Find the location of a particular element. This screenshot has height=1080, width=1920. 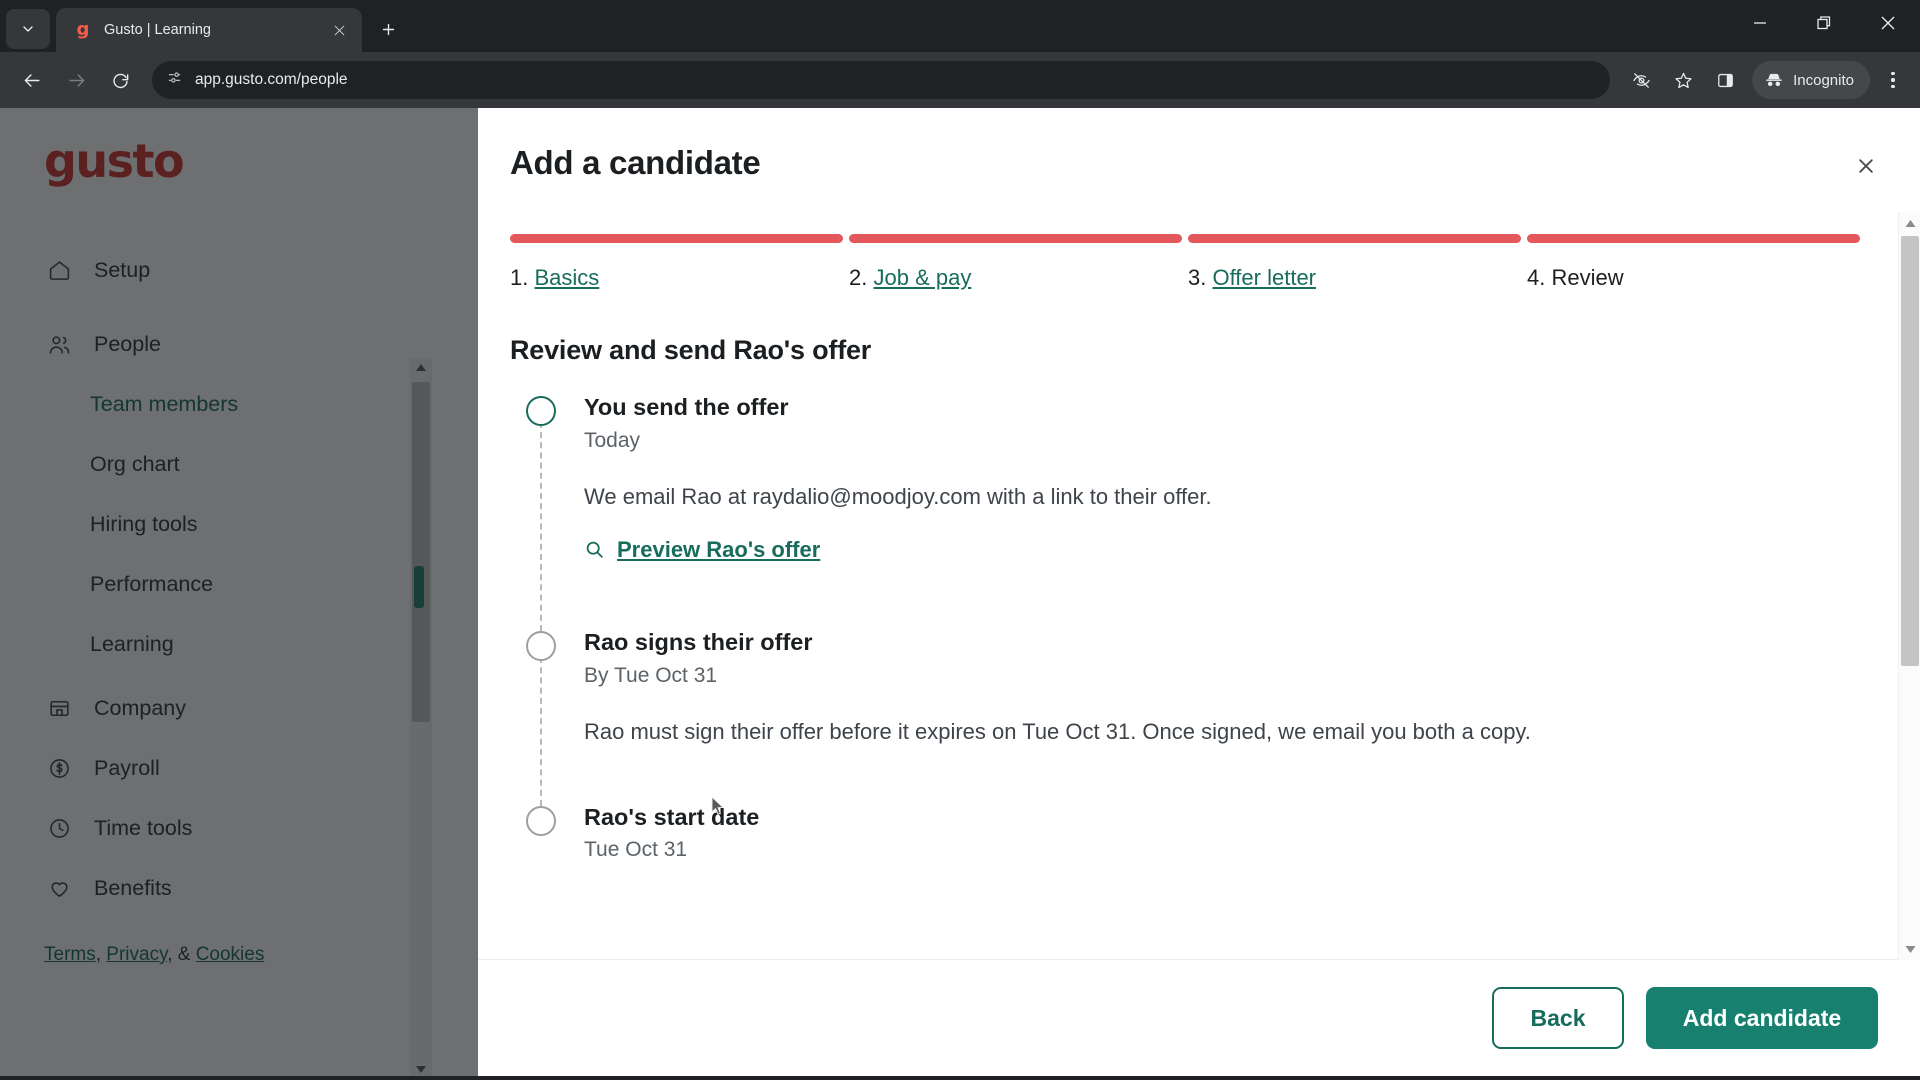

modal-scroll-down-arrow is located at coordinates (1909, 949).